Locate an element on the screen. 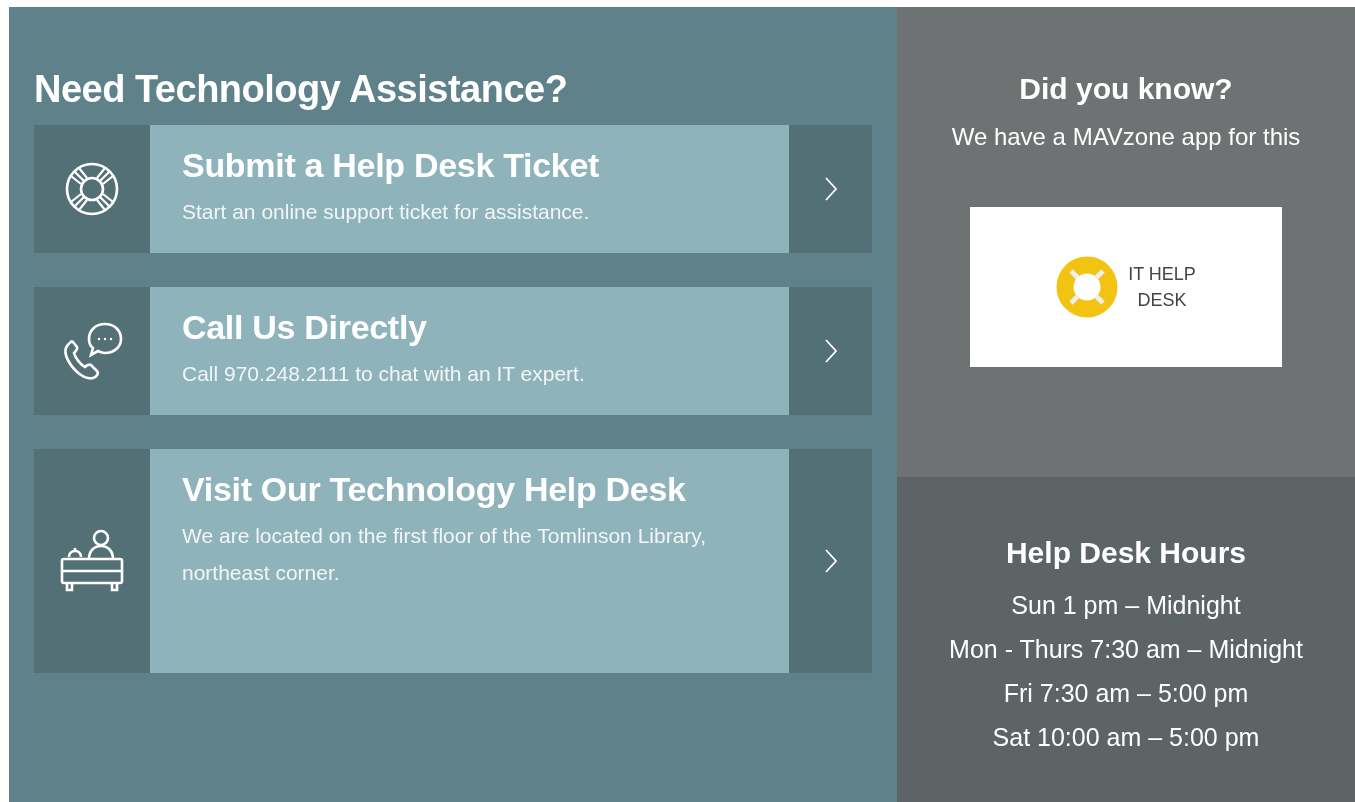 This screenshot has width=1355, height=802. card-title: Call Us Directly is located at coordinates (305, 327).